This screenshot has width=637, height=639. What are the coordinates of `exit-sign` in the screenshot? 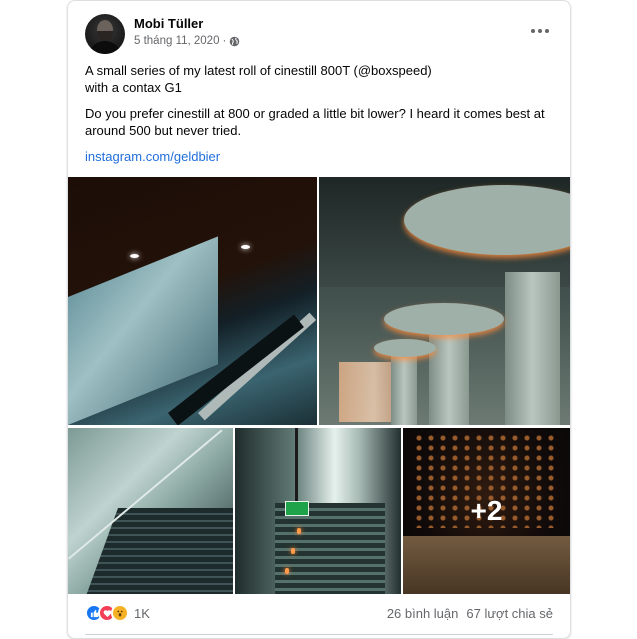 It's located at (297, 508).